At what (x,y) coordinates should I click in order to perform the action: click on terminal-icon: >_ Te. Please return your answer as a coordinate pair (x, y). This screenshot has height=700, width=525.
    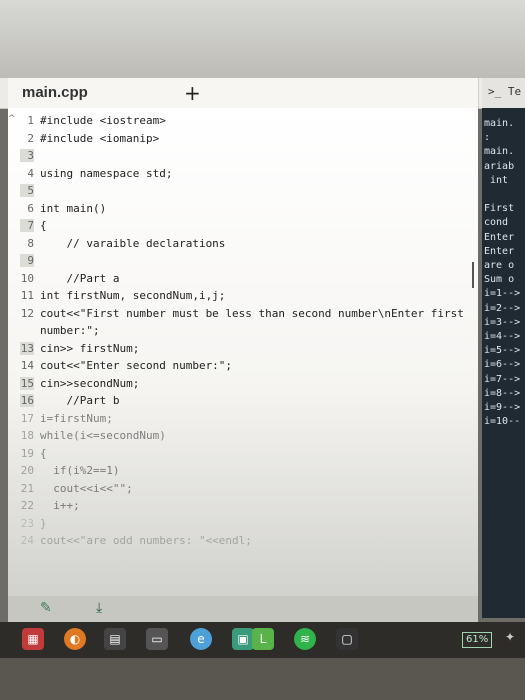
    Looking at the image, I should click on (505, 91).